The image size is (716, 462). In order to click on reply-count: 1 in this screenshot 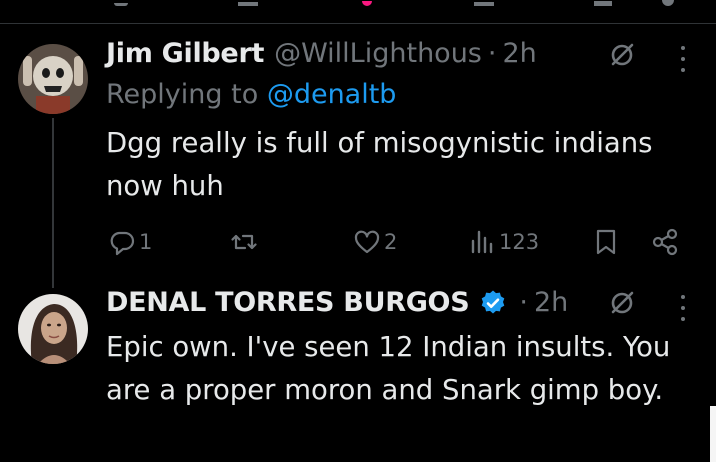, I will do `click(146, 242)`.